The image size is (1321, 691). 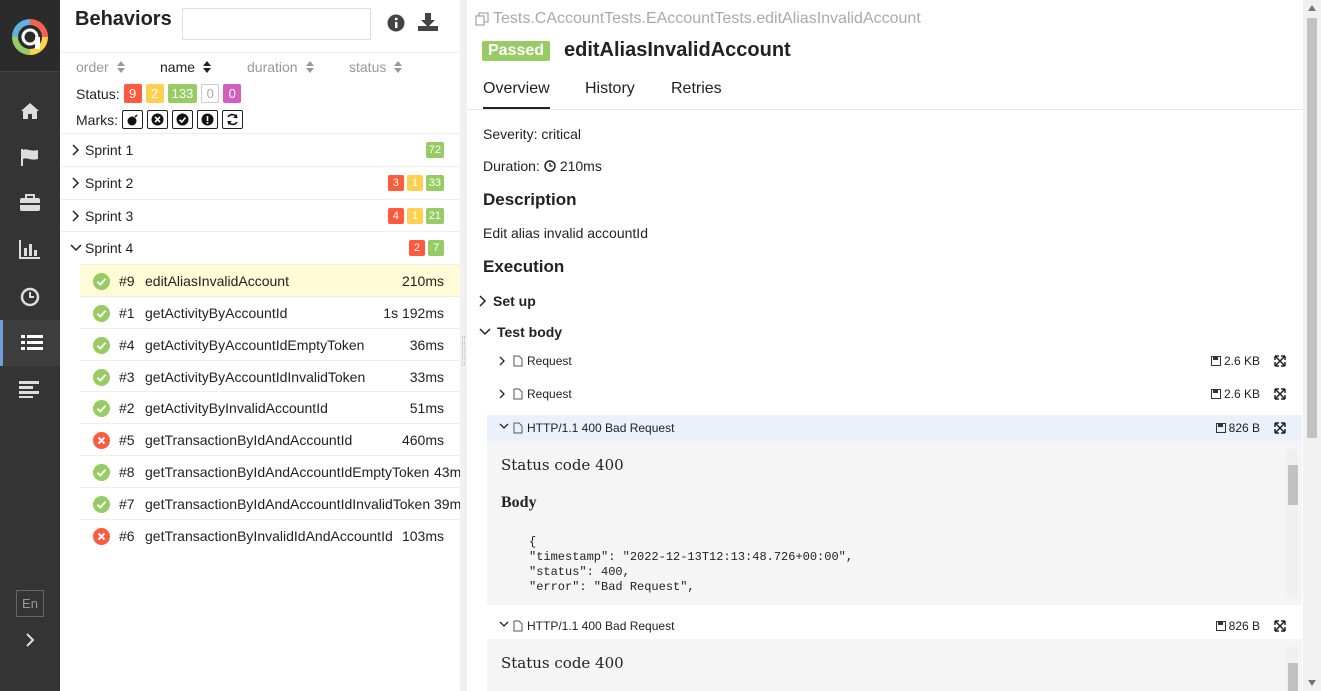 What do you see at coordinates (30, 389) in the screenshot?
I see `nav-packages-align-icon` at bounding box center [30, 389].